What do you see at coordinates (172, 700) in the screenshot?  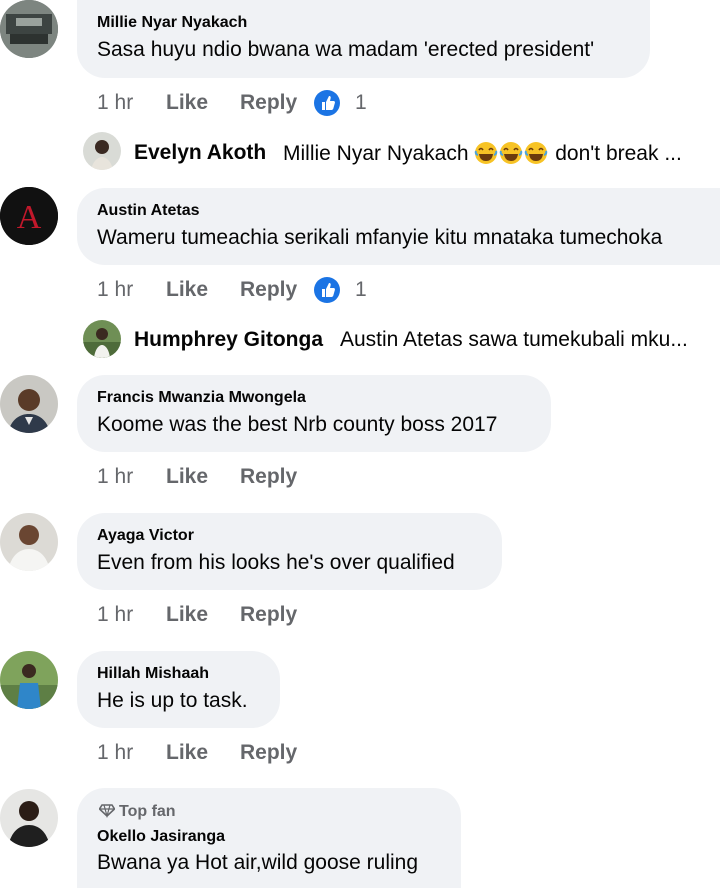 I see `comment-text: He is up to task.` at bounding box center [172, 700].